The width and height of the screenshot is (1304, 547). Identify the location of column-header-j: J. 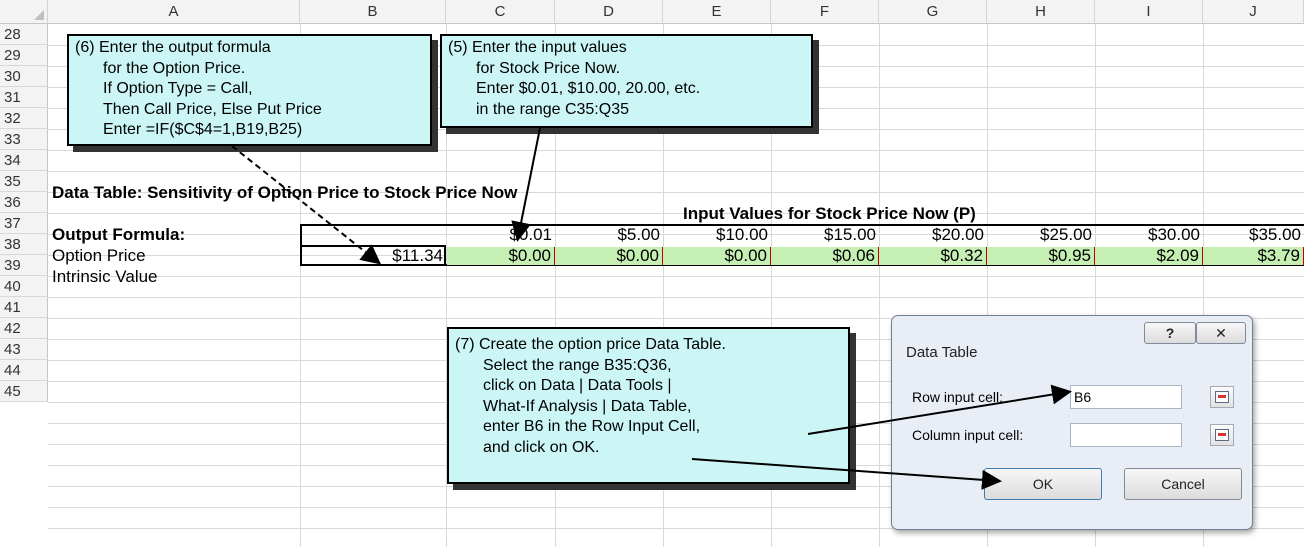
(1253, 12).